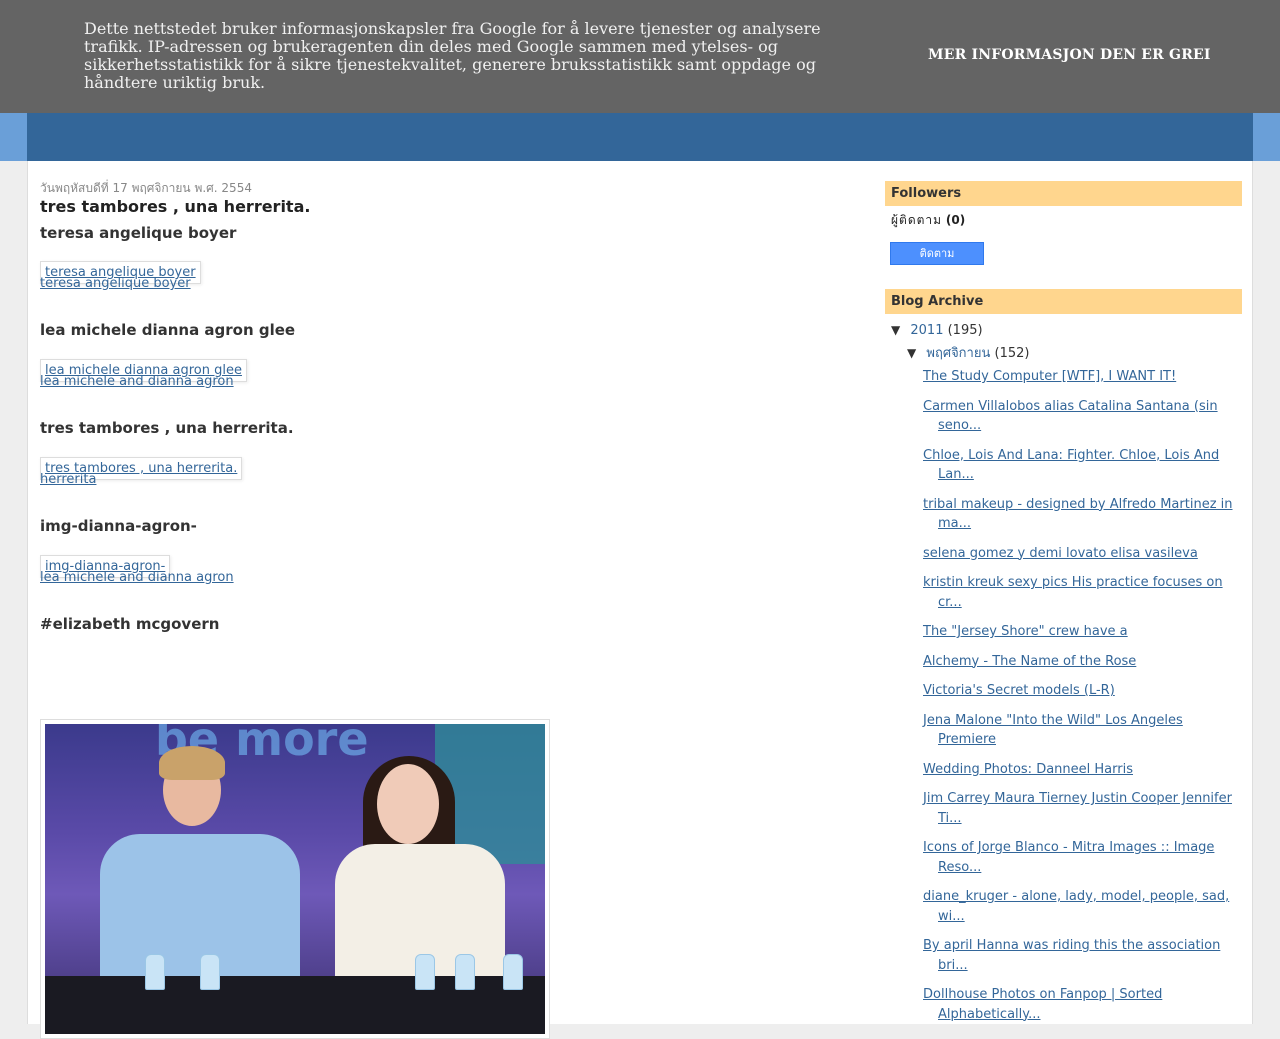 This screenshot has width=1280, height=1039. I want to click on archive-post-link: The "Jersey Shore" crew have a, so click(1025, 631).